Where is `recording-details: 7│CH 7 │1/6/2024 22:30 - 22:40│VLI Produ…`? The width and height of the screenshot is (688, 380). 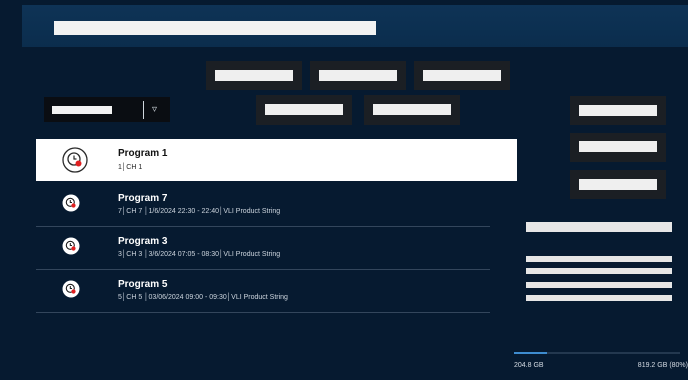
recording-details: 7│CH 7 │1/6/2024 22:30 - 22:40│VLI Produ… is located at coordinates (199, 211).